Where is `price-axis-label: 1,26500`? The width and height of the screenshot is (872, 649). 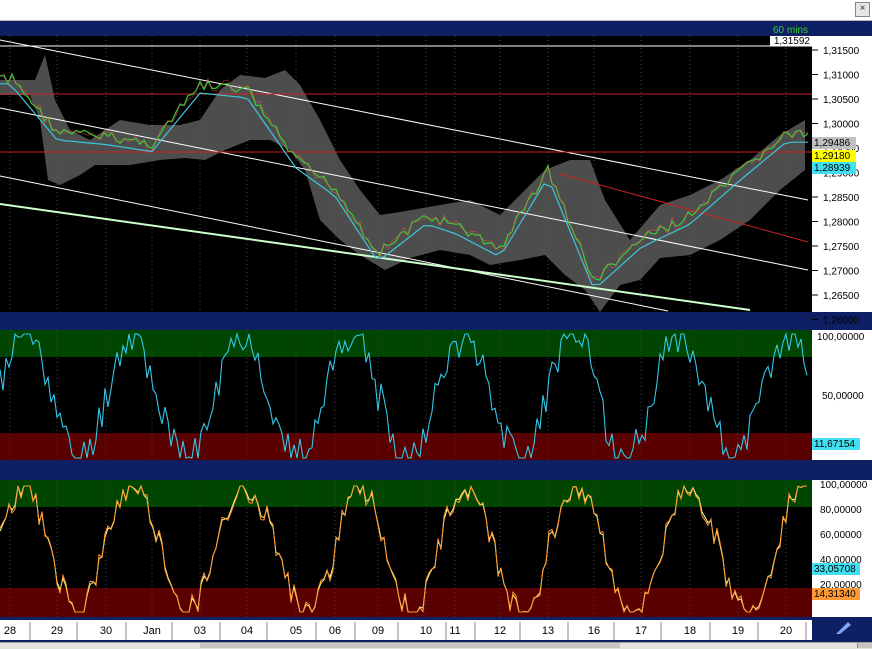
price-axis-label: 1,26500 is located at coordinates (841, 296).